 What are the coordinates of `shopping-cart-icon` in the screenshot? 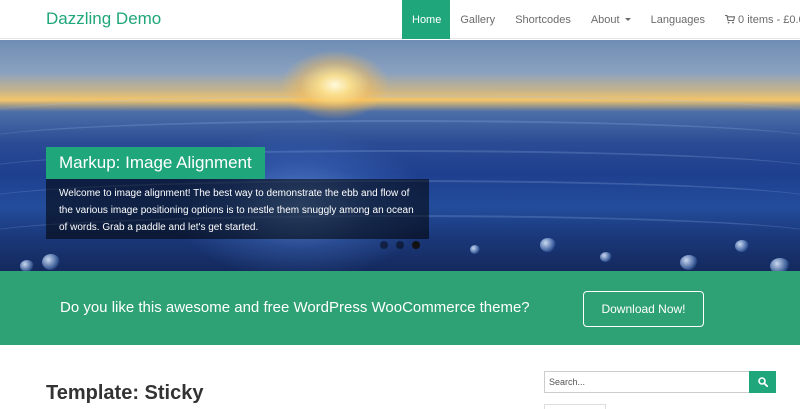 It's located at (730, 19).